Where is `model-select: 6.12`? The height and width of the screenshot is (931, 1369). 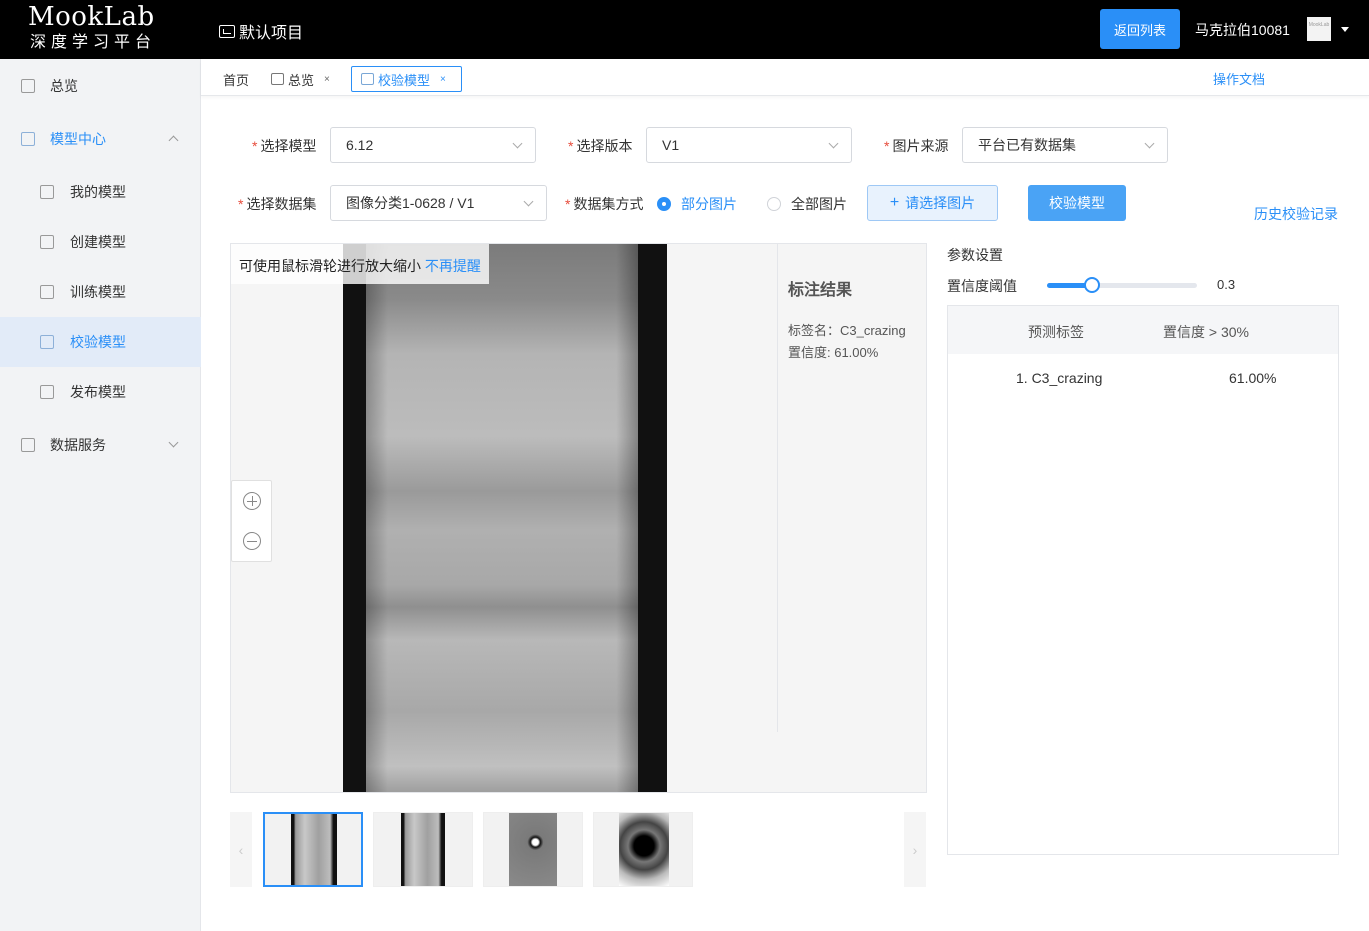
model-select: 6.12 is located at coordinates (433, 145).